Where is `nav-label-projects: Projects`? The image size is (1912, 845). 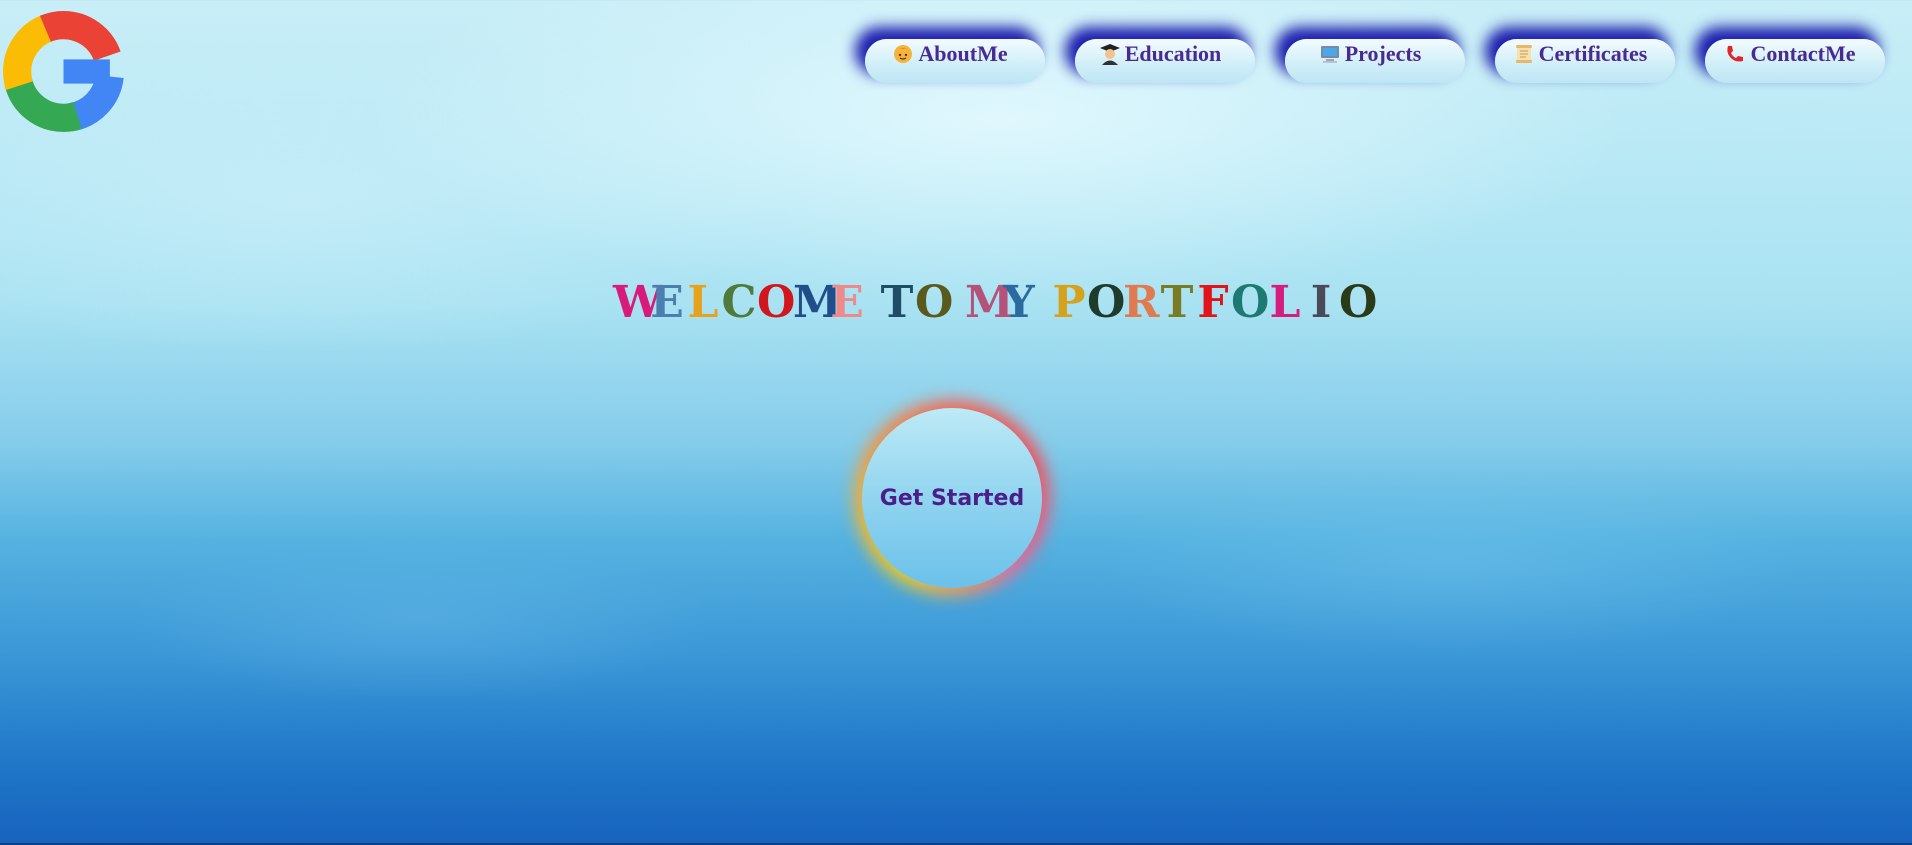 nav-label-projects: Projects is located at coordinates (1383, 53).